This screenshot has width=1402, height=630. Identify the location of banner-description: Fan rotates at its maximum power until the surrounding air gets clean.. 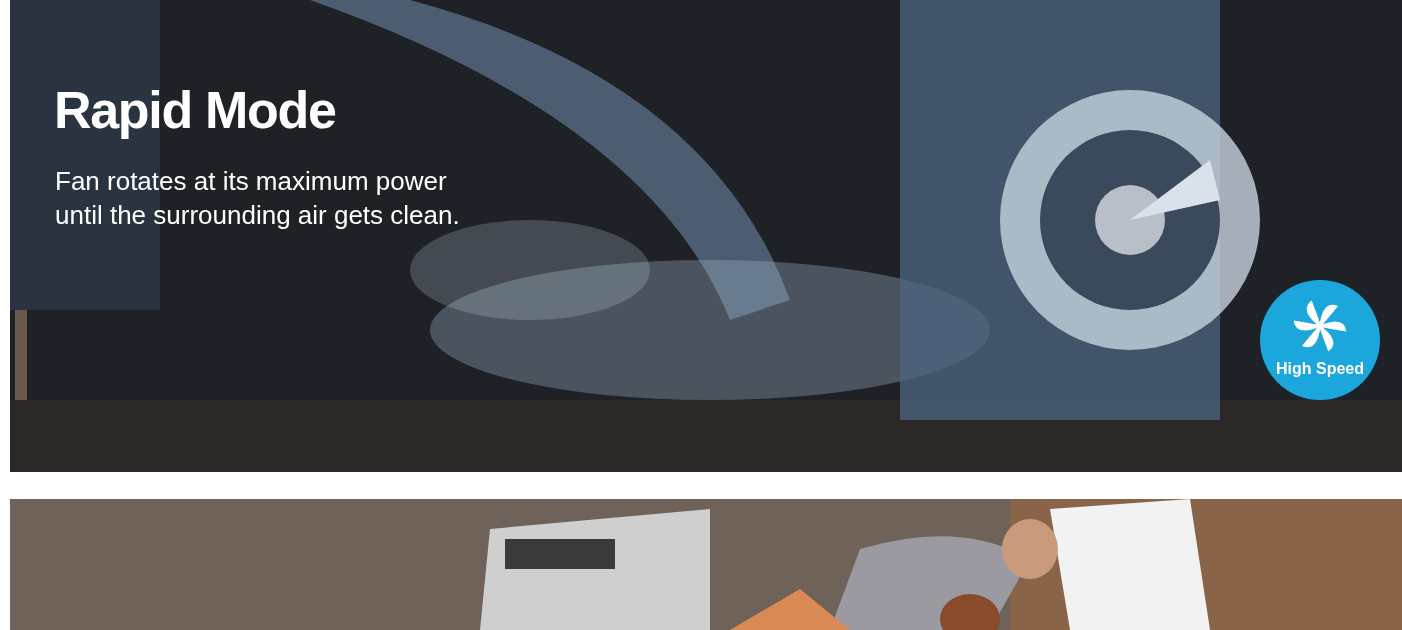
(258, 198).